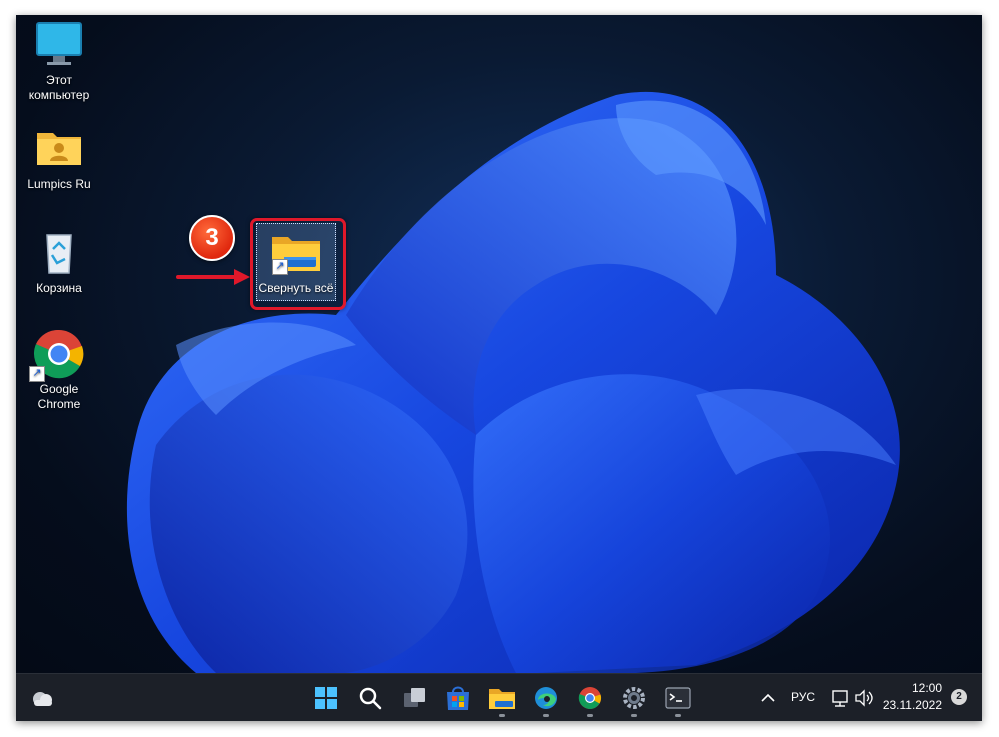 This screenshot has width=999, height=737. Describe the element at coordinates (502, 698) in the screenshot. I see `file-explorer-icon` at that location.